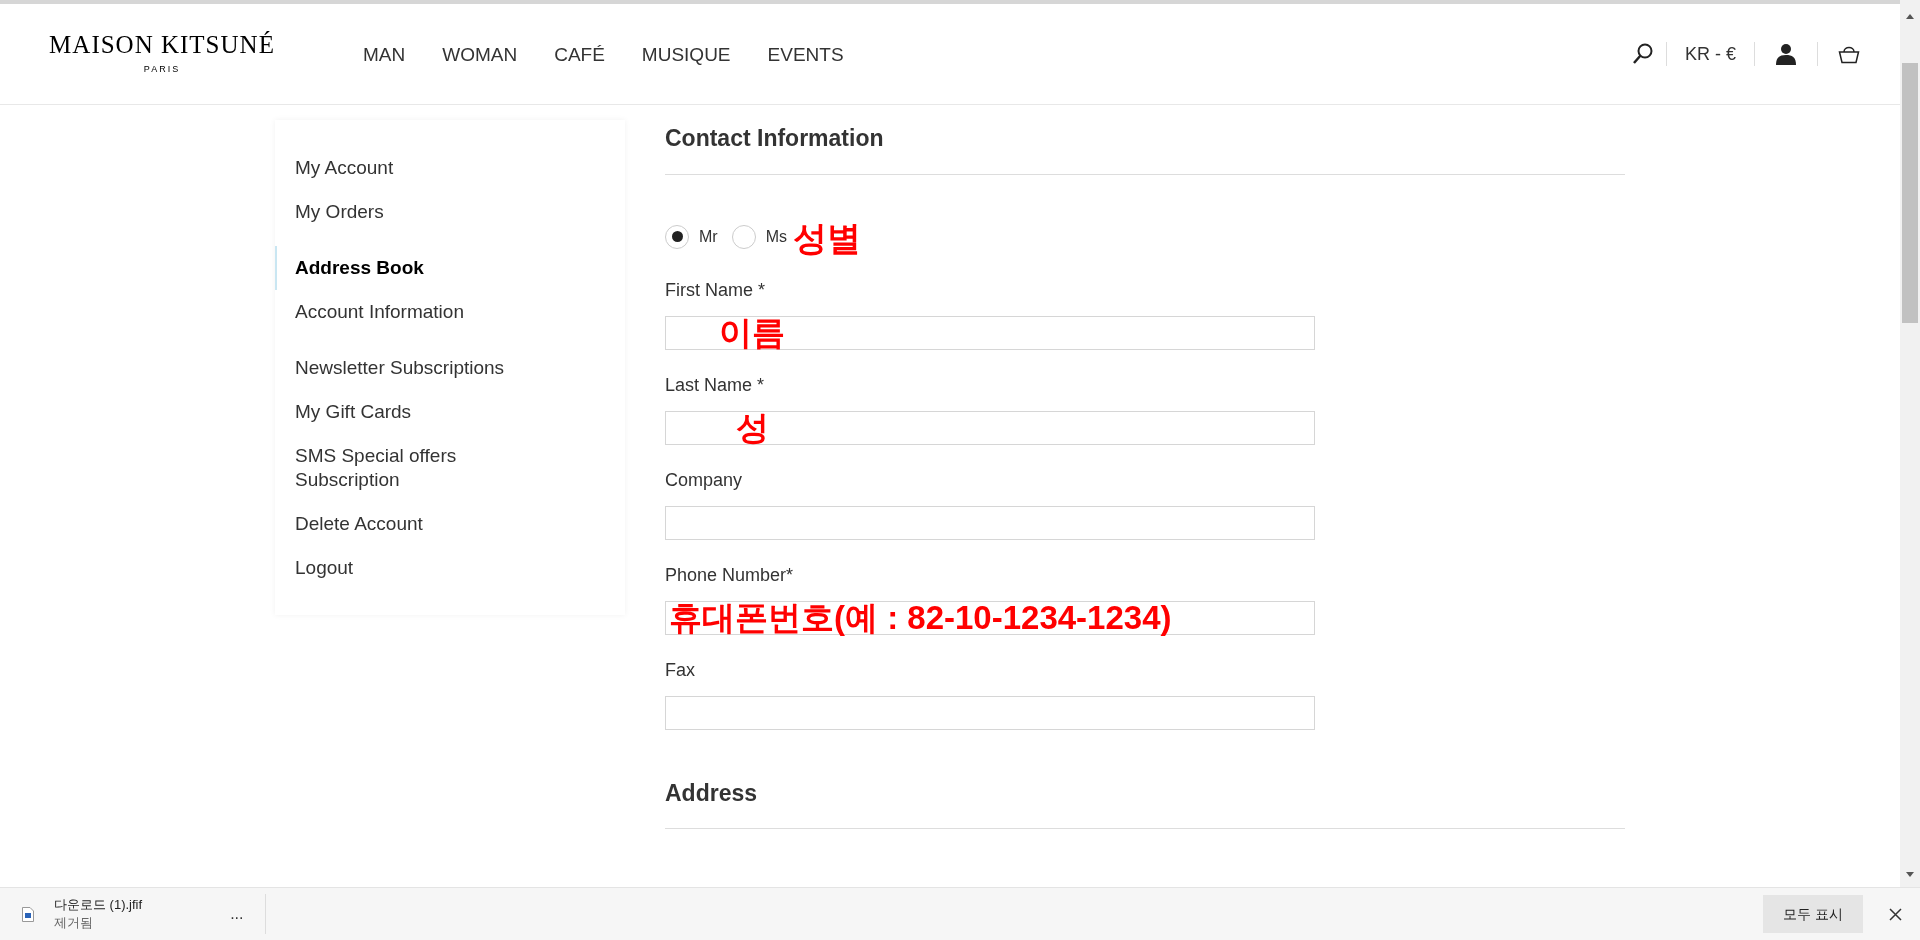  I want to click on field-label: Company, so click(704, 480).